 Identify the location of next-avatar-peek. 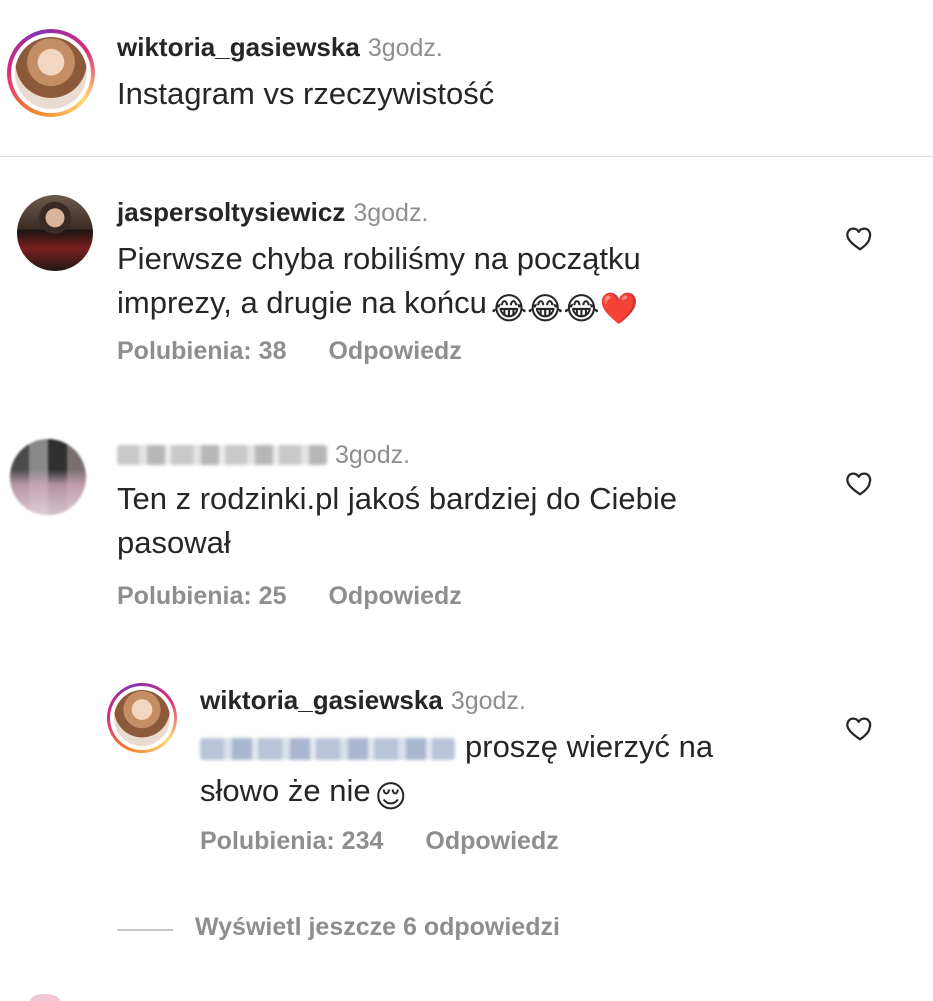
(45, 997).